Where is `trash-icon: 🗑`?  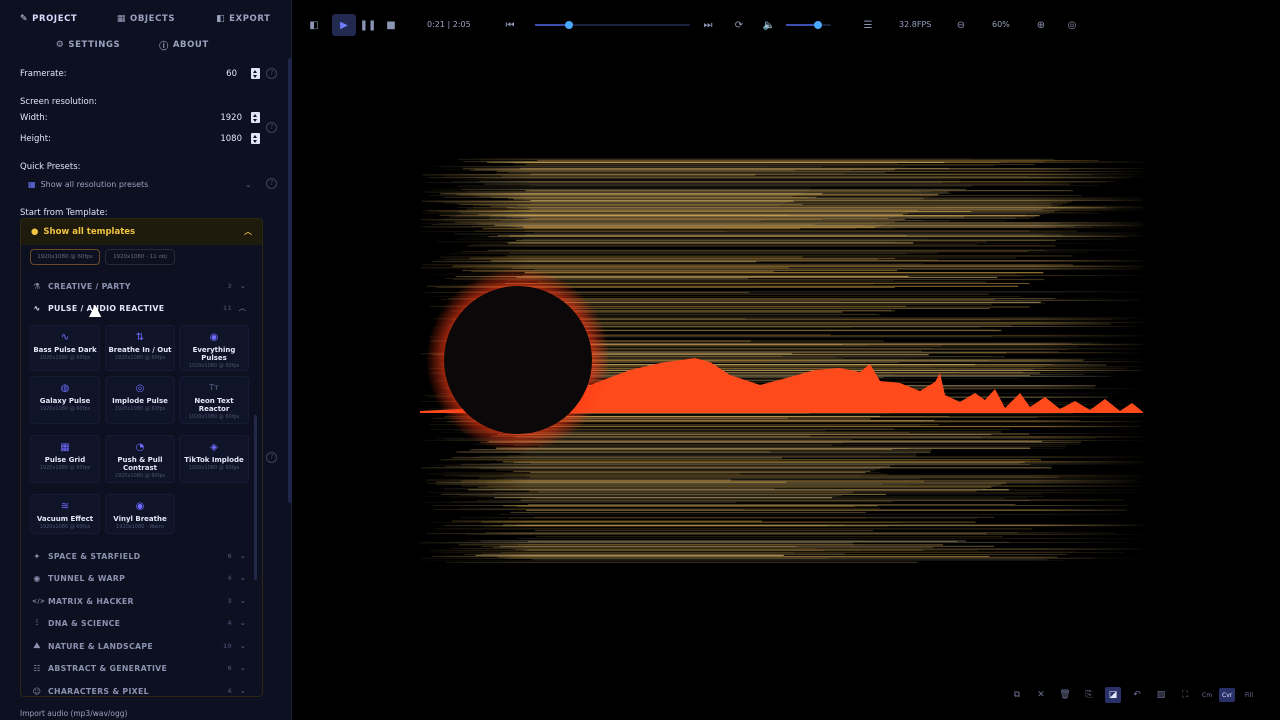
trash-icon: 🗑 is located at coordinates (1065, 695).